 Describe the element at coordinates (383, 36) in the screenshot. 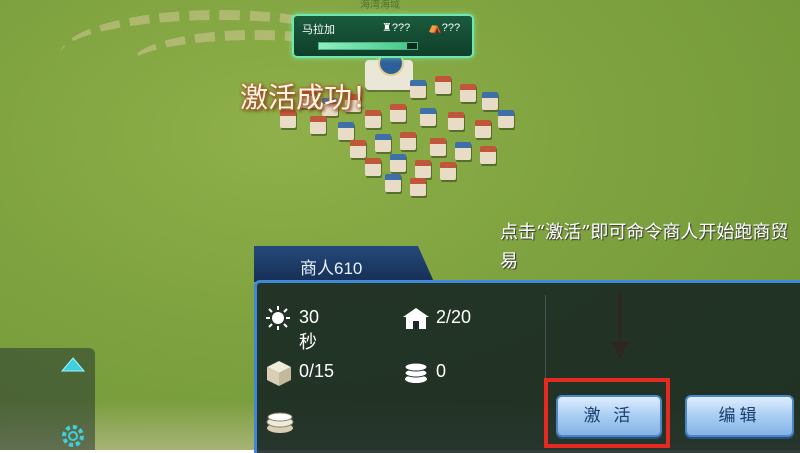

I see `city-info-panel: 马拉加 ♜??? ⛺???` at that location.